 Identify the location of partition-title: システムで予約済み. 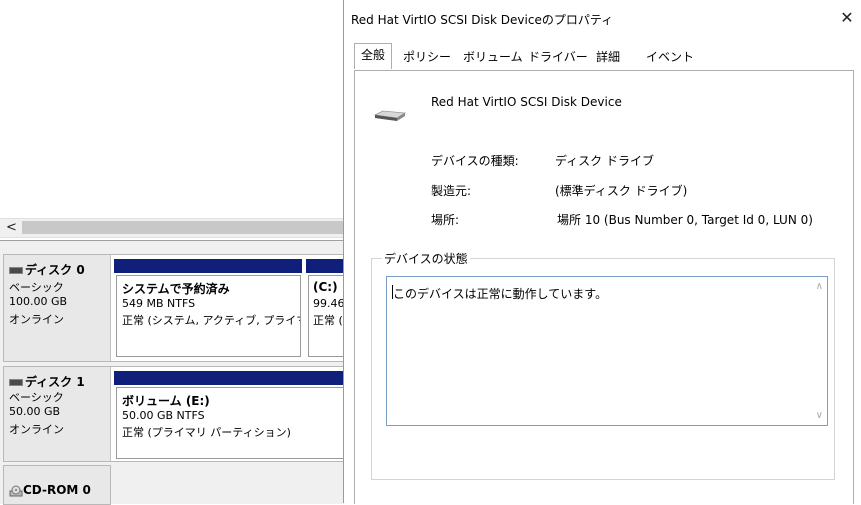
(176, 289).